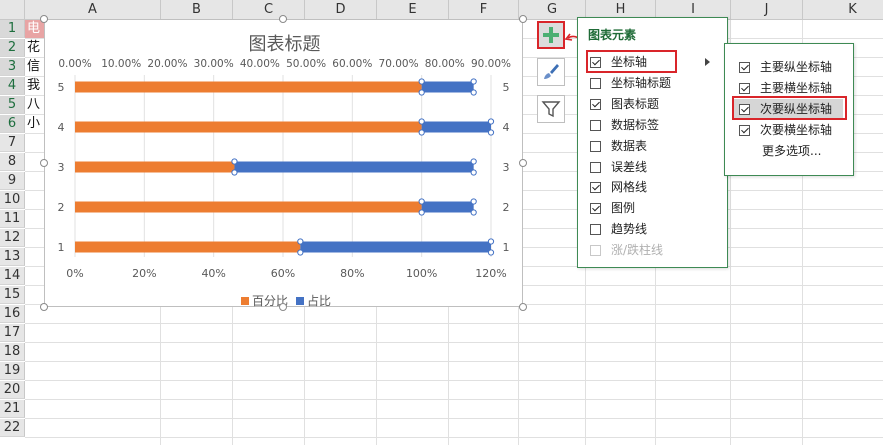  Describe the element at coordinates (789, 108) in the screenshot. I see `secondary-vertical-highlight` at that location.